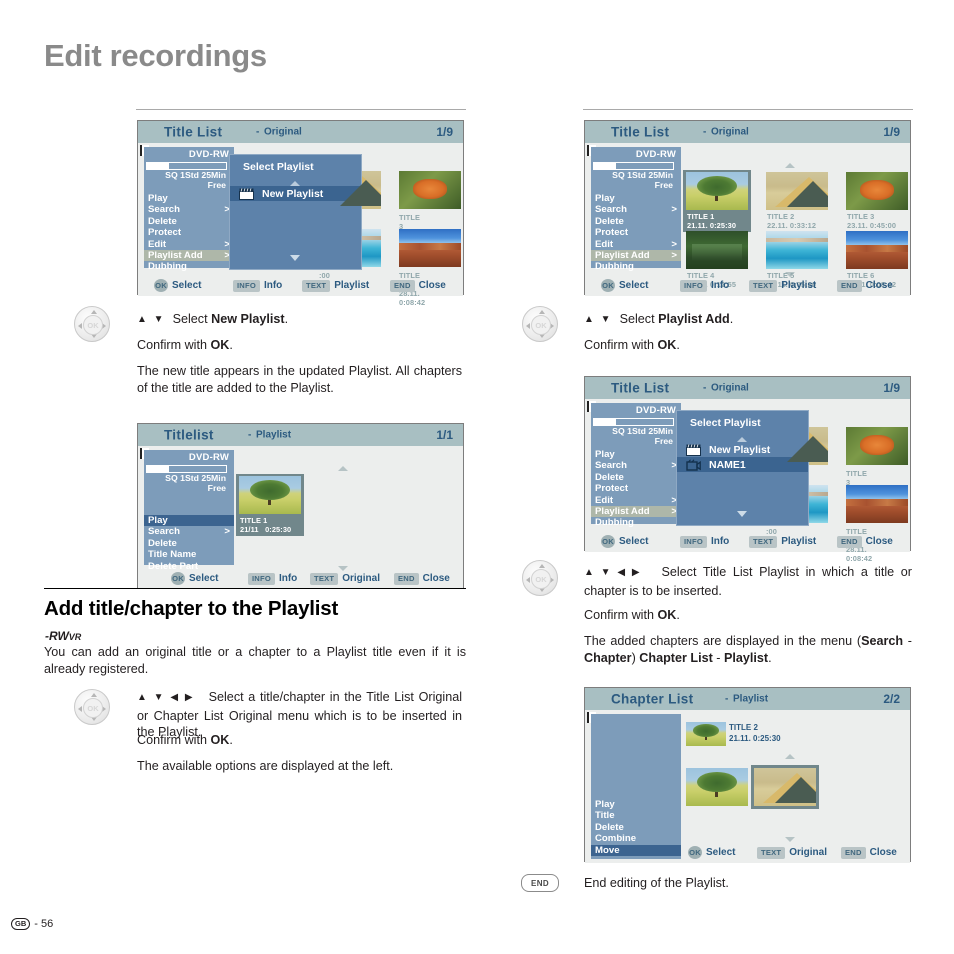 The height and width of the screenshot is (954, 954). What do you see at coordinates (540, 324) in the screenshot?
I see `nav-pad-icon-3: OK` at bounding box center [540, 324].